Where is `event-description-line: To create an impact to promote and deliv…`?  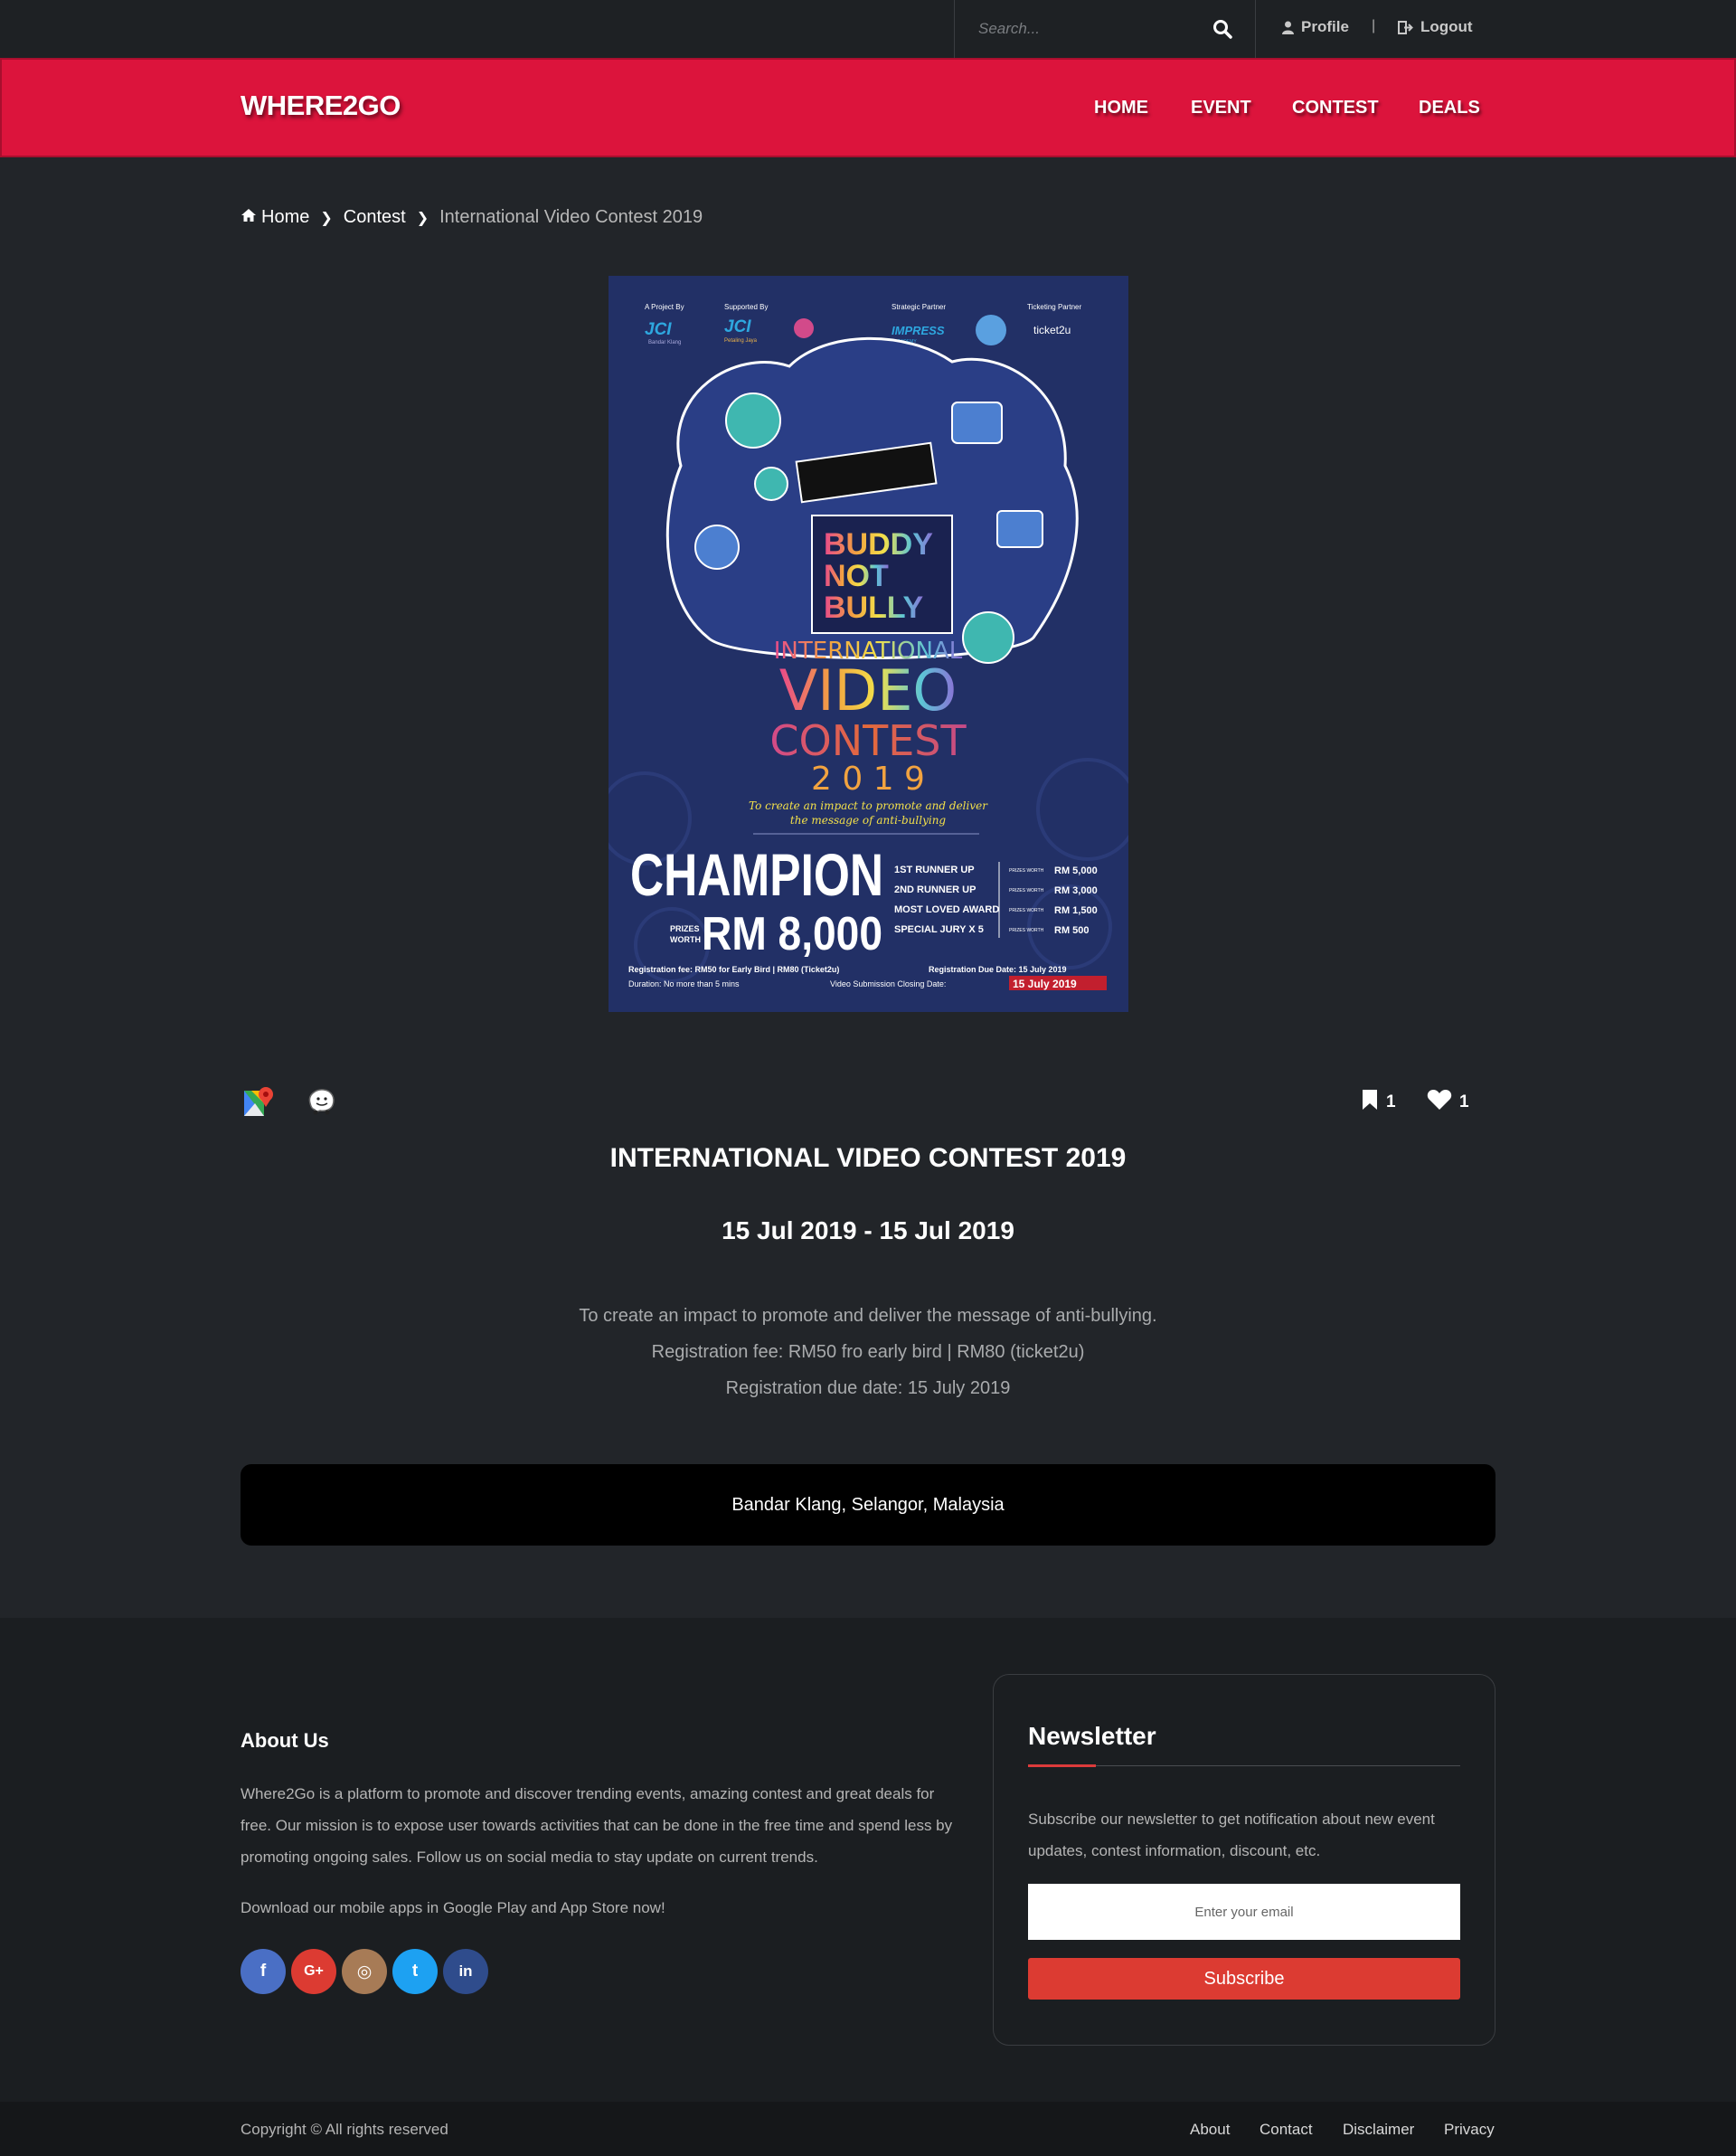 event-description-line: To create an impact to promote and deliv… is located at coordinates (868, 1316).